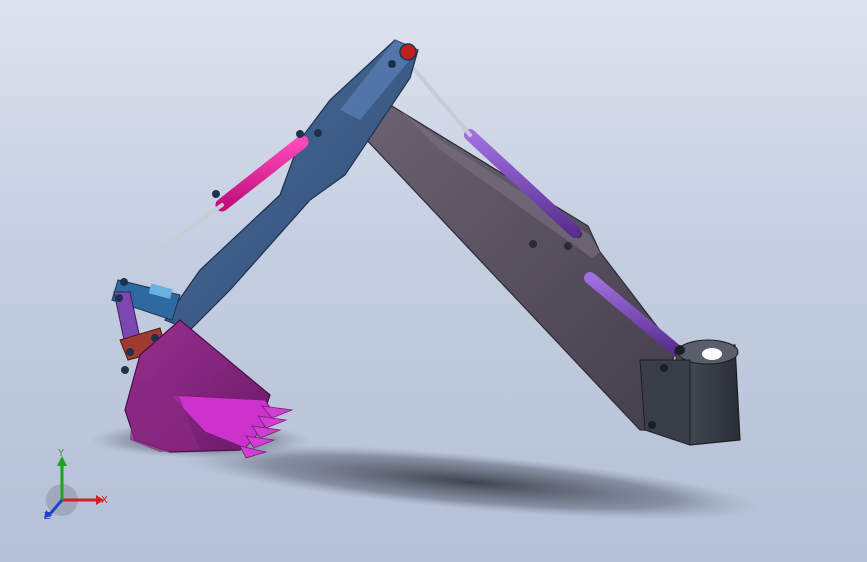  Describe the element at coordinates (104, 500) in the screenshot. I see `triad-x-label: X` at that location.